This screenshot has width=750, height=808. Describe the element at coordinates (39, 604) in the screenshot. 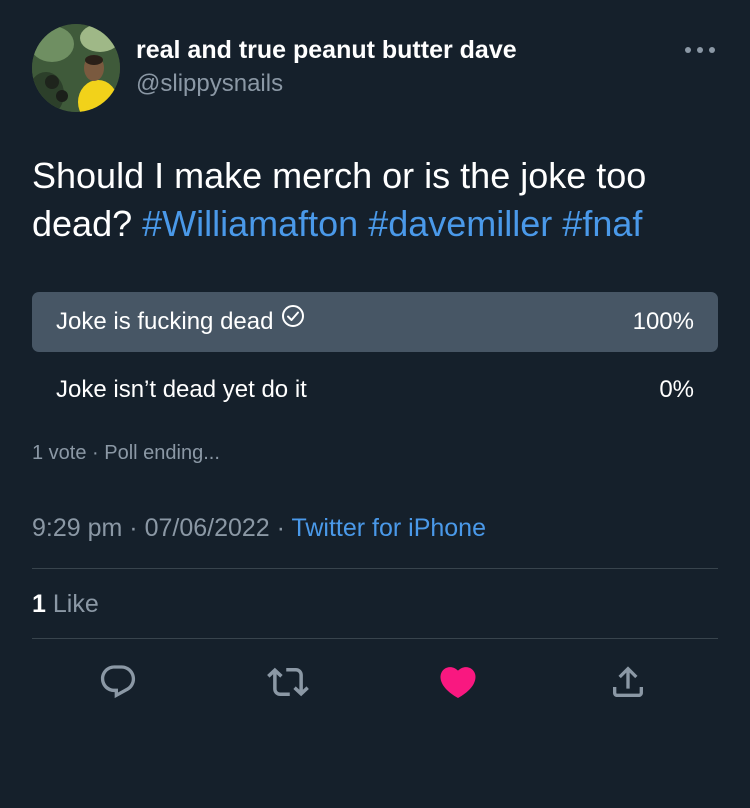

I see `likes-number: 1` at that location.